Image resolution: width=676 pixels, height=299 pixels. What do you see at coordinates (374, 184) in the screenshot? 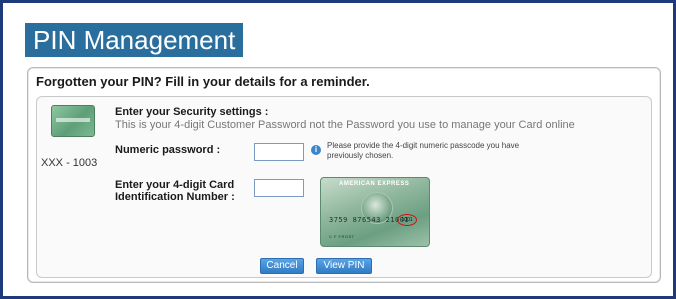
I see `card-brand-text: AMERICAN EXPRESS` at bounding box center [374, 184].